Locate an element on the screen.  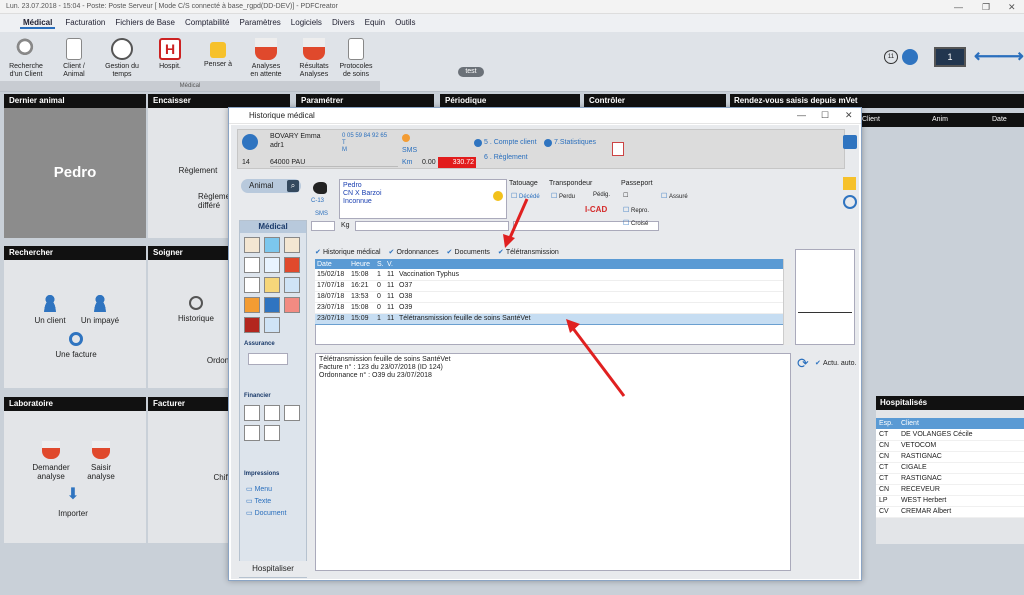
menu-comptabilite: Comptabilité is located at coordinates (207, 22).